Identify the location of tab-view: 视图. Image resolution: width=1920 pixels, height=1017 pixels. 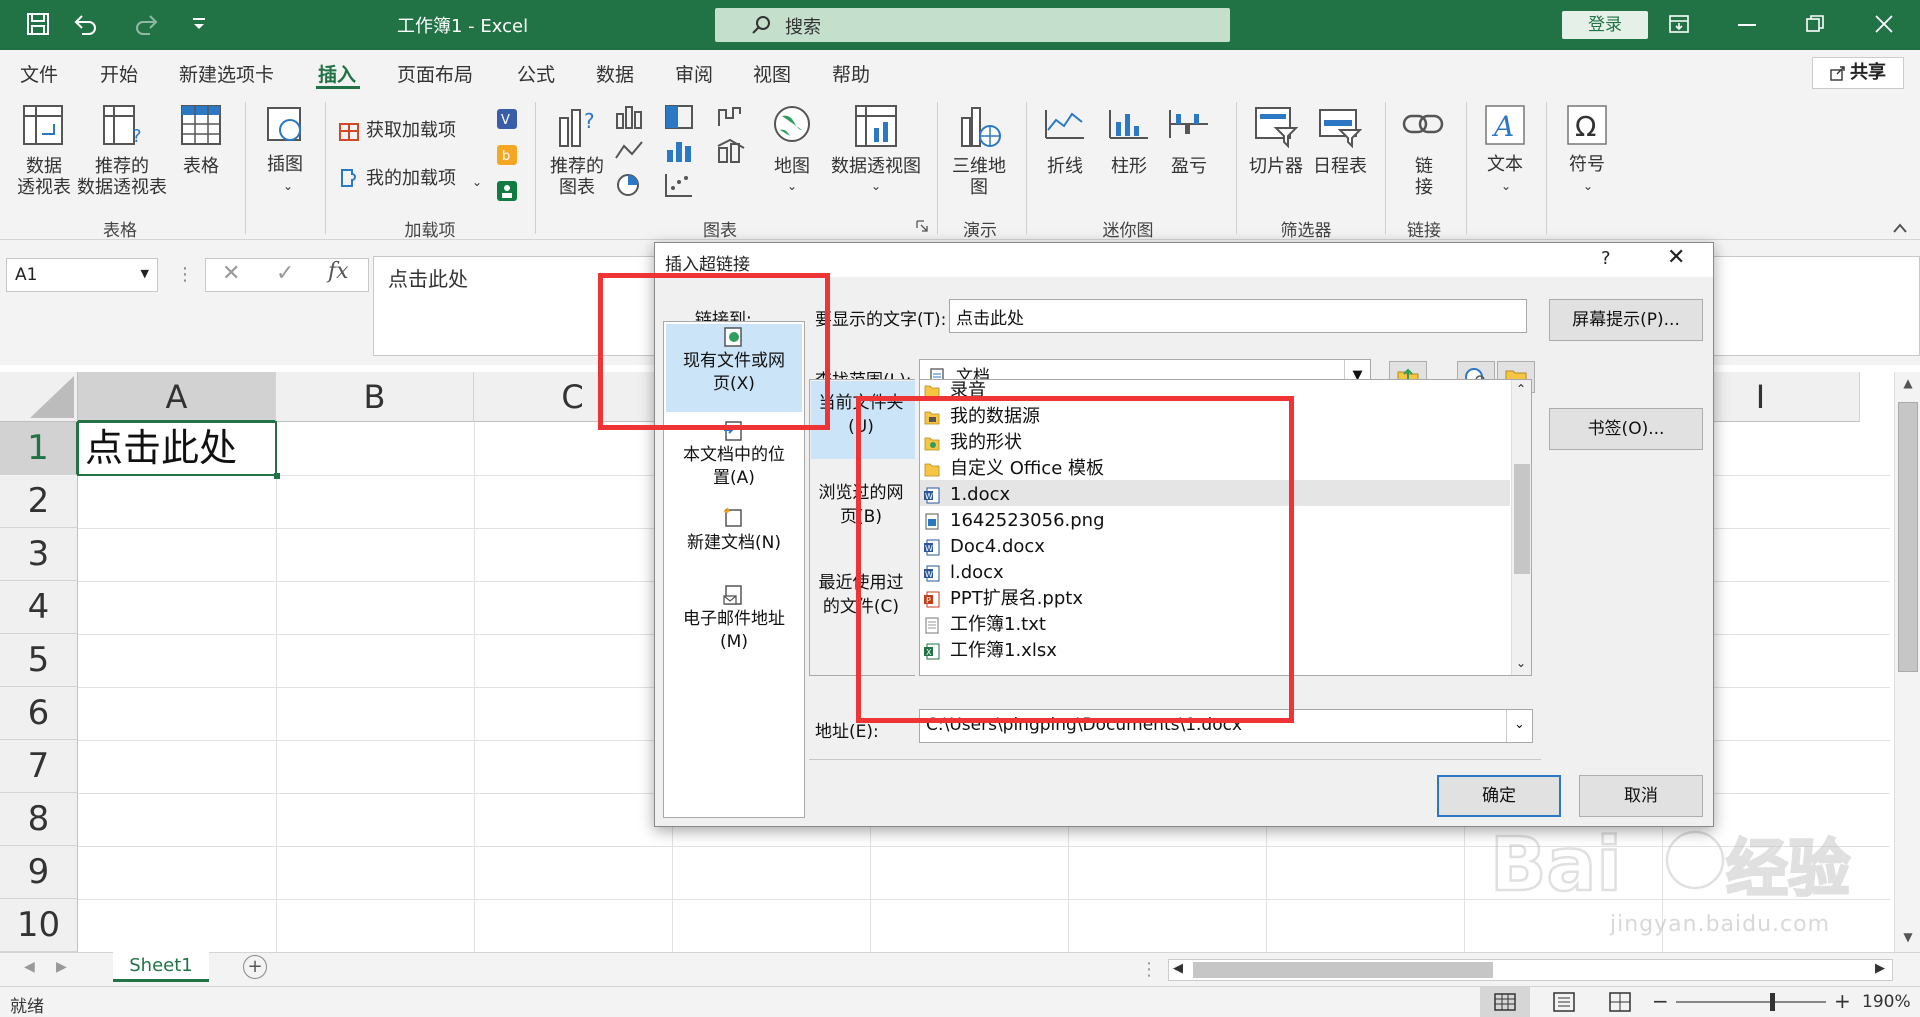
(772, 73).